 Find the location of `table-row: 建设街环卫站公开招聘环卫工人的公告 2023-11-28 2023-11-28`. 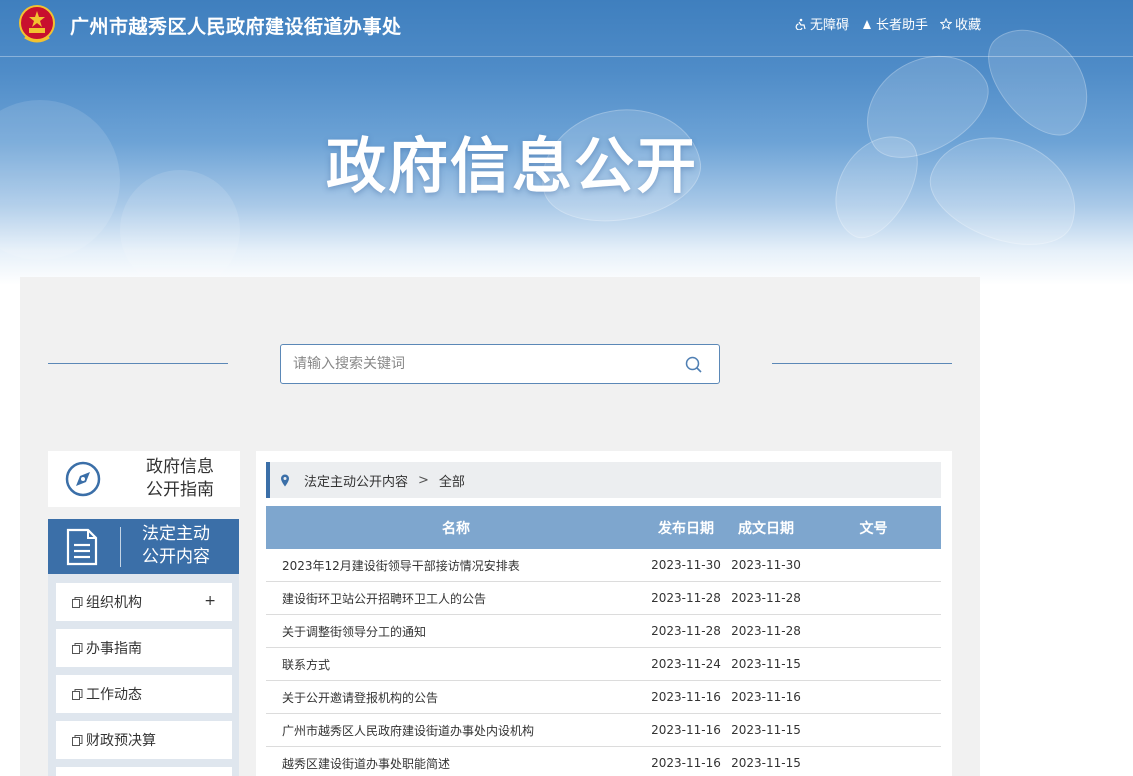

table-row: 建设街环卫站公开招聘环卫工人的公告 2023-11-28 2023-11-28 is located at coordinates (603, 598).